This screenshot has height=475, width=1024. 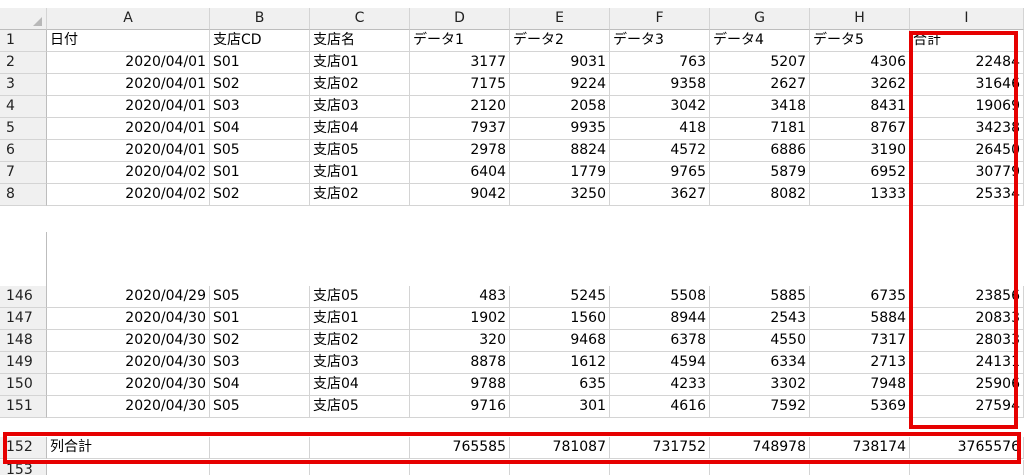 I want to click on cell-data3: 3042, so click(x=660, y=107).